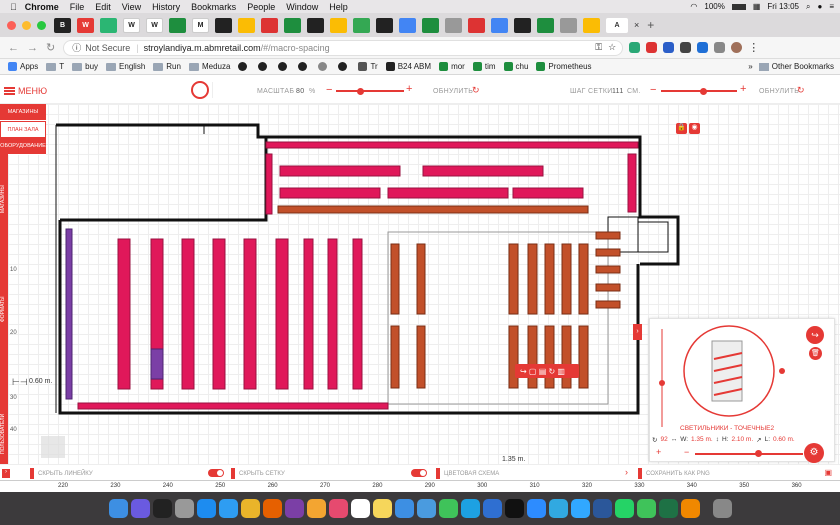 The width and height of the screenshot is (840, 525). What do you see at coordinates (492, 508) in the screenshot?
I see `teamviewer-icon` at bounding box center [492, 508].